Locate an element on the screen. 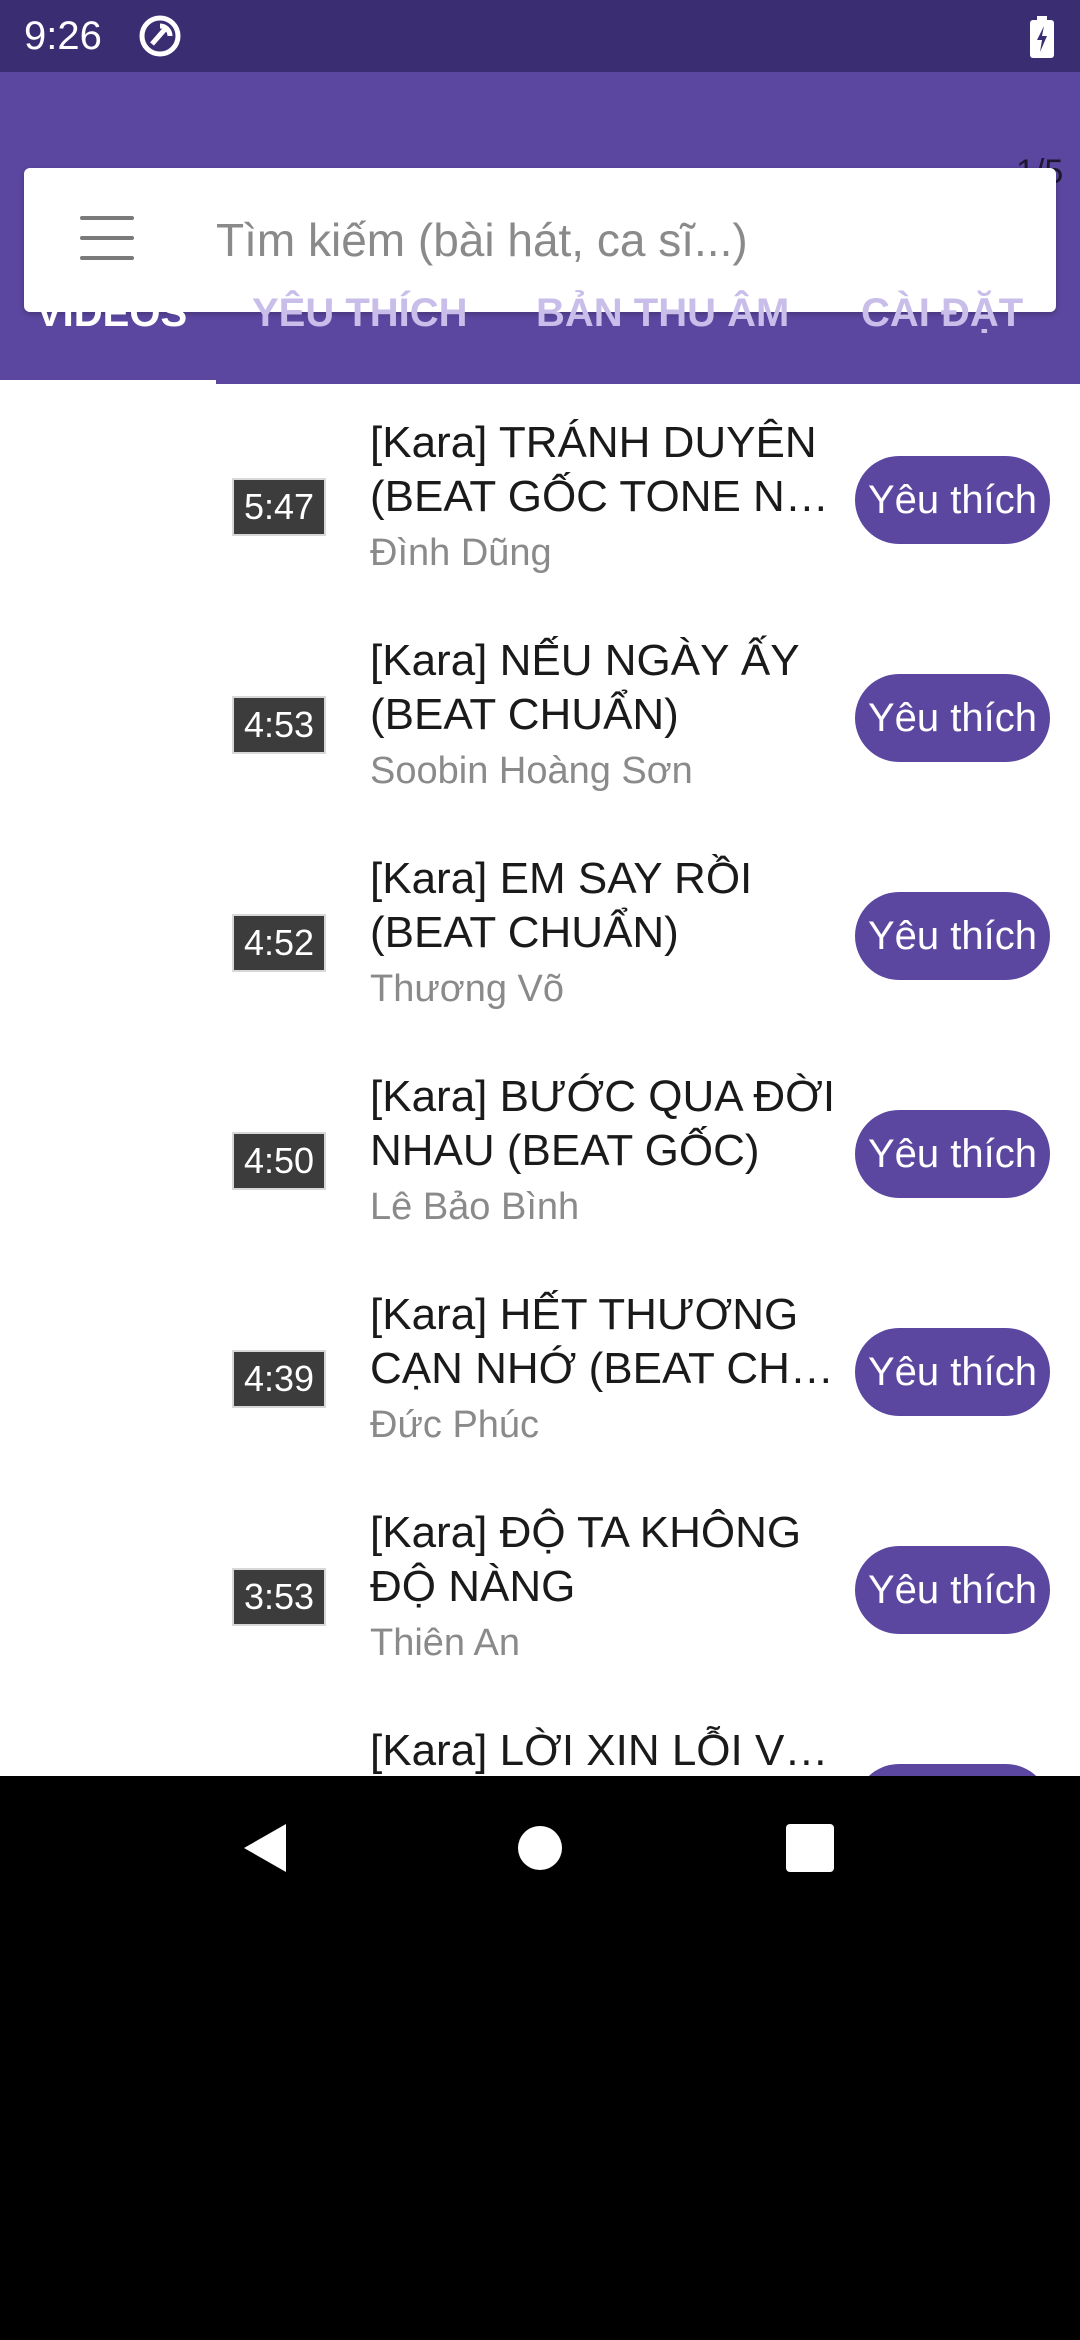 The width and height of the screenshot is (1080, 2340). battery-charging-icon is located at coordinates (1042, 37).